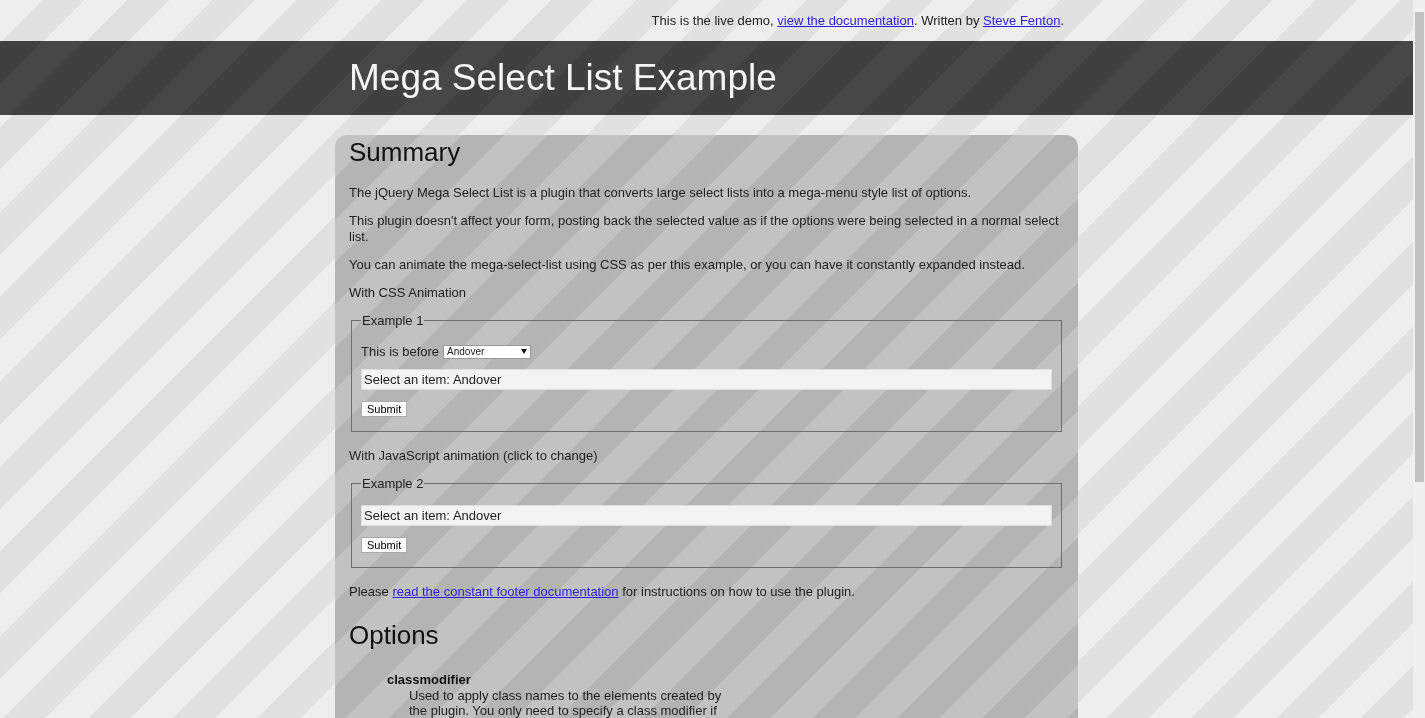 The width and height of the screenshot is (1425, 718). I want to click on intro-text: This is the live demo, view the documentation. Written by Steve Fenton., so click(857, 20).